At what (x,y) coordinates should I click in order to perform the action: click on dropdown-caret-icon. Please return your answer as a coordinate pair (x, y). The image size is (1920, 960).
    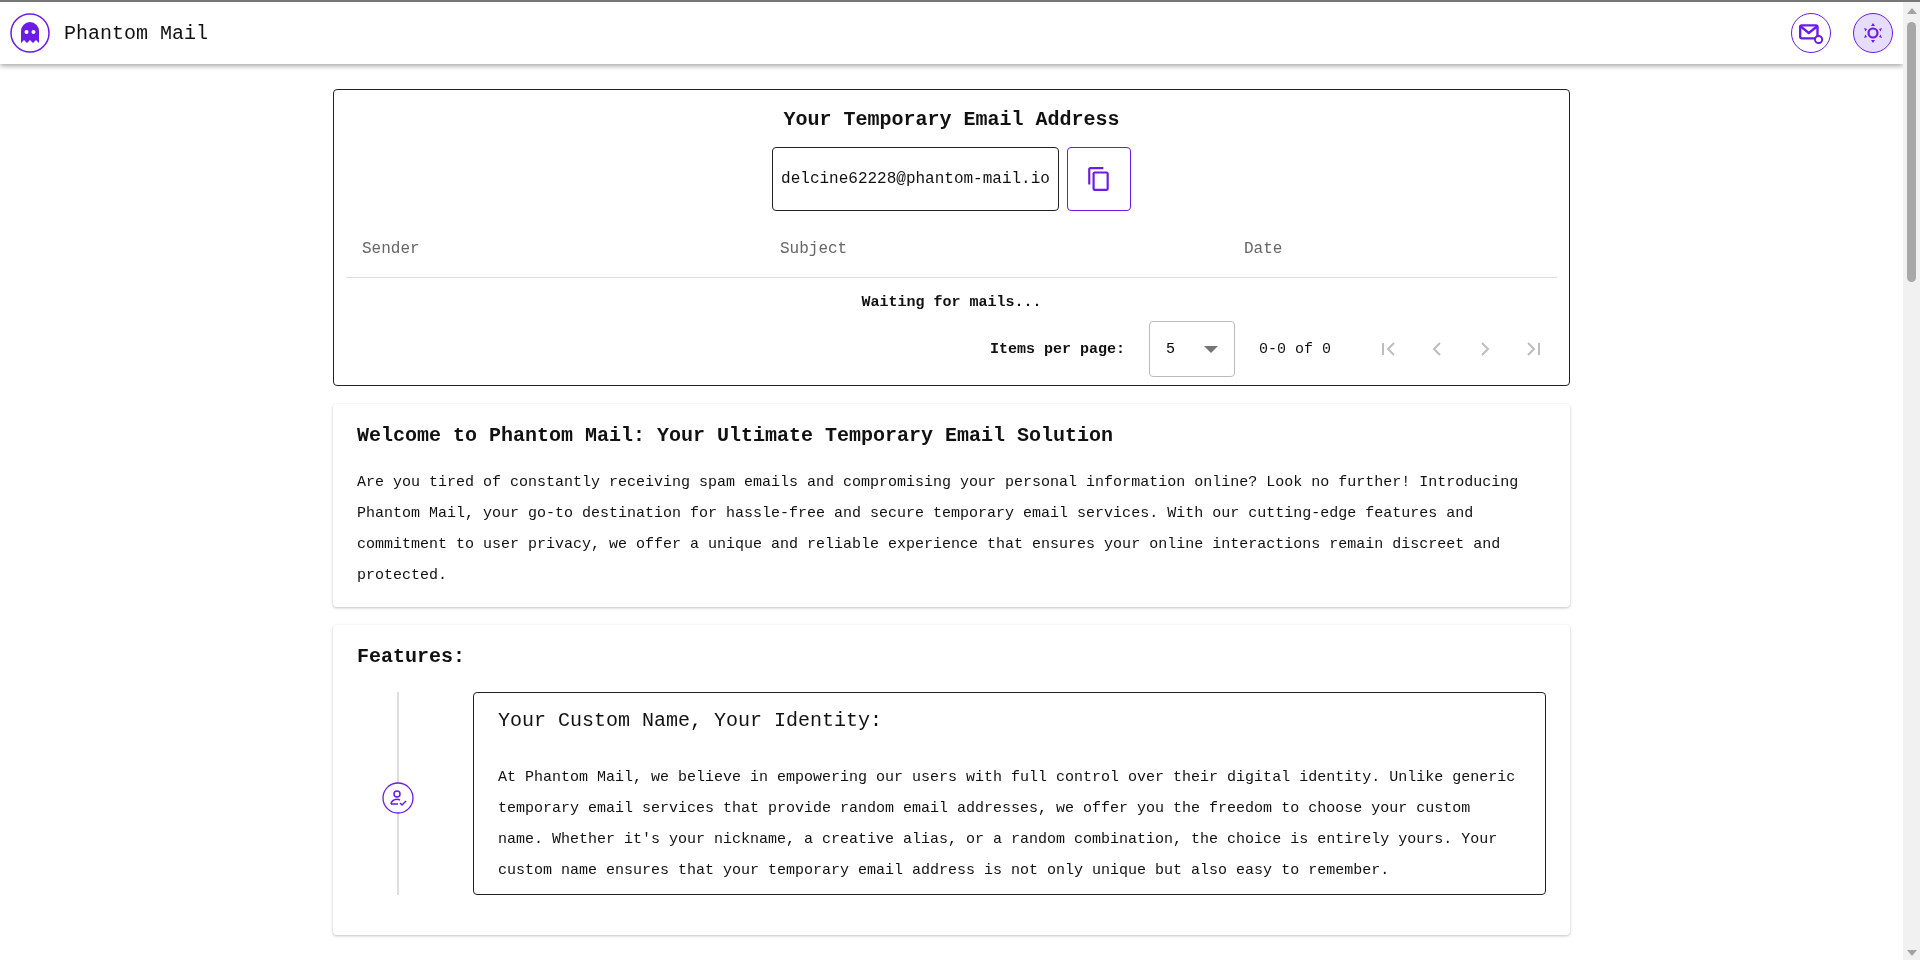
    Looking at the image, I should click on (1211, 349).